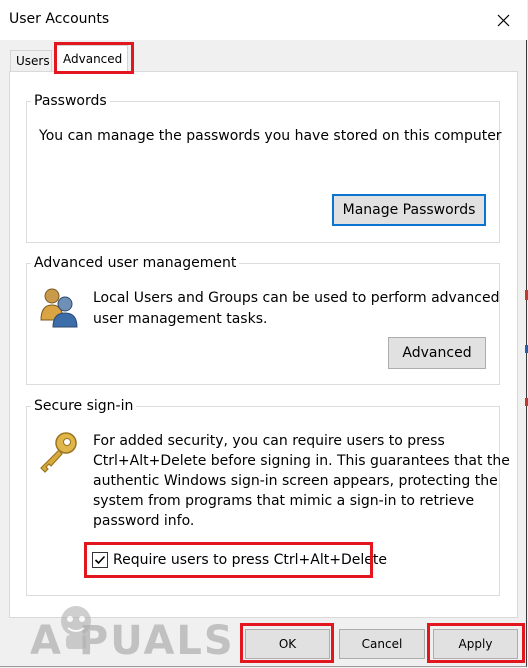  What do you see at coordinates (382, 644) in the screenshot?
I see `cancel-button: Cancel` at bounding box center [382, 644].